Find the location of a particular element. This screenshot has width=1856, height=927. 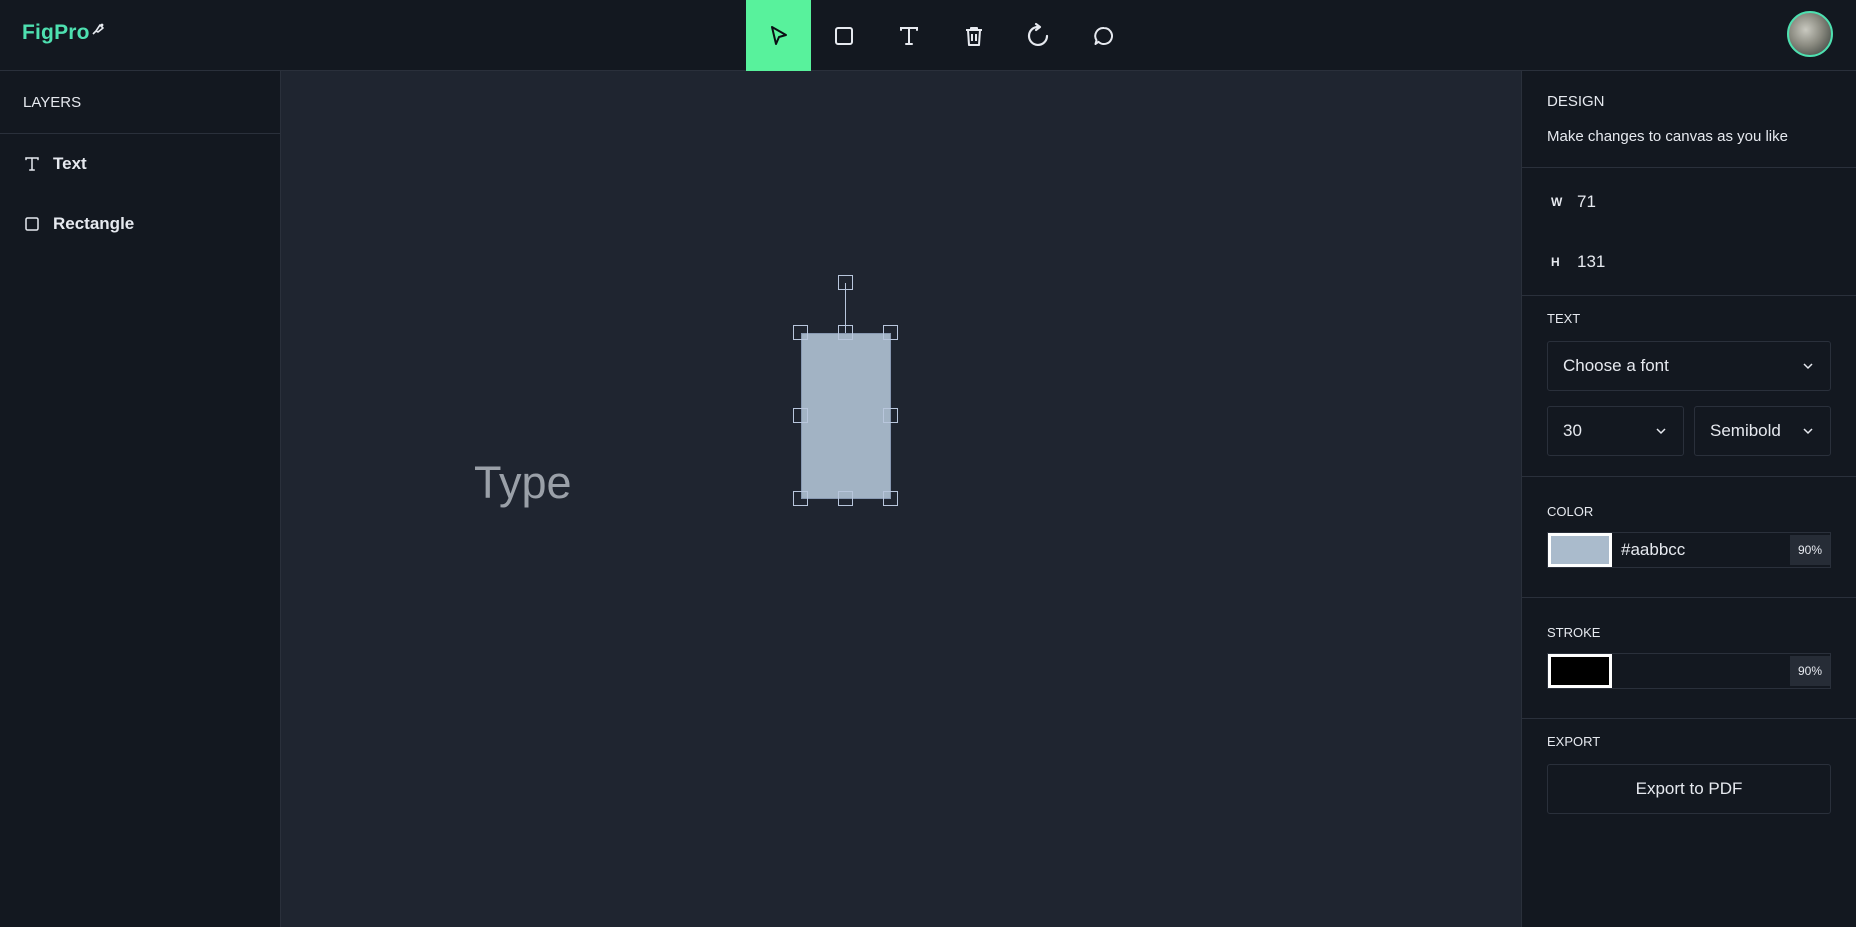

resize-handle-bottom-right is located at coordinates (890, 498).